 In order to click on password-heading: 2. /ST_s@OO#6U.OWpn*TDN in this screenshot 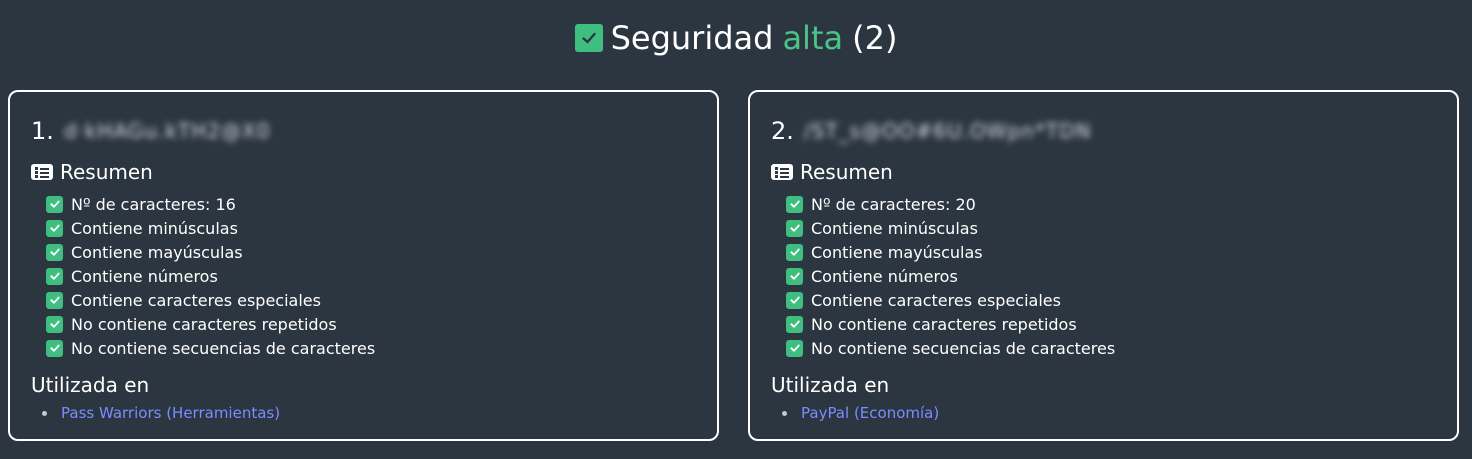, I will do `click(931, 131)`.